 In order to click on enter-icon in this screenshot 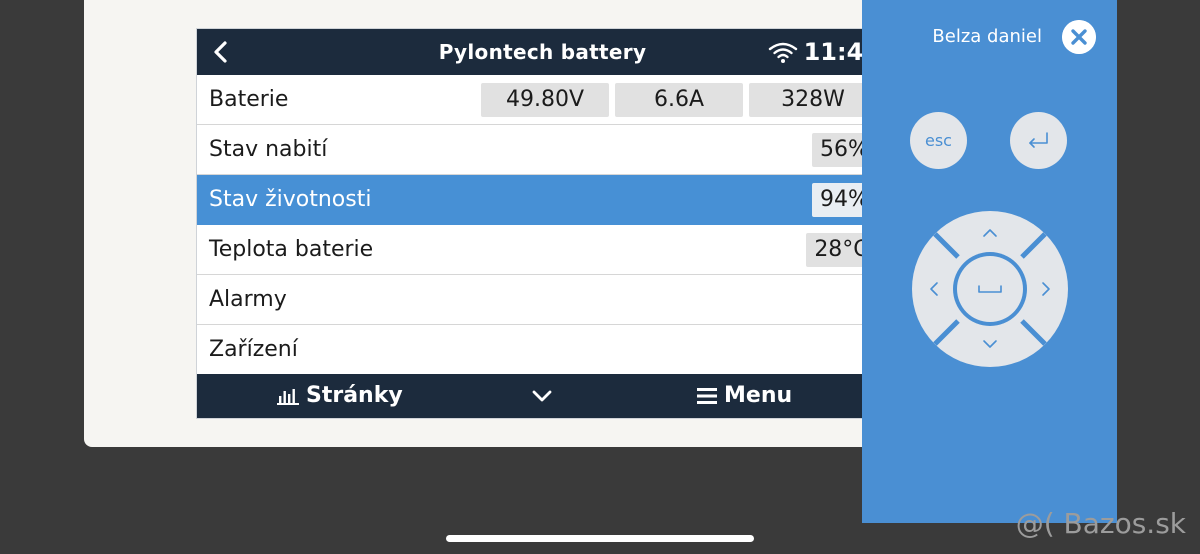, I will do `click(1038, 140)`.